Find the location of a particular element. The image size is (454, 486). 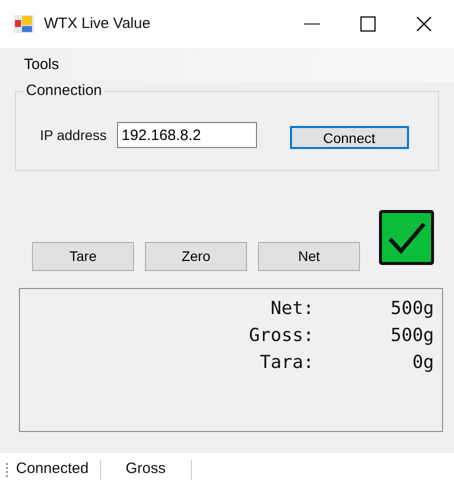

action-button: Tare is located at coordinates (83, 256).